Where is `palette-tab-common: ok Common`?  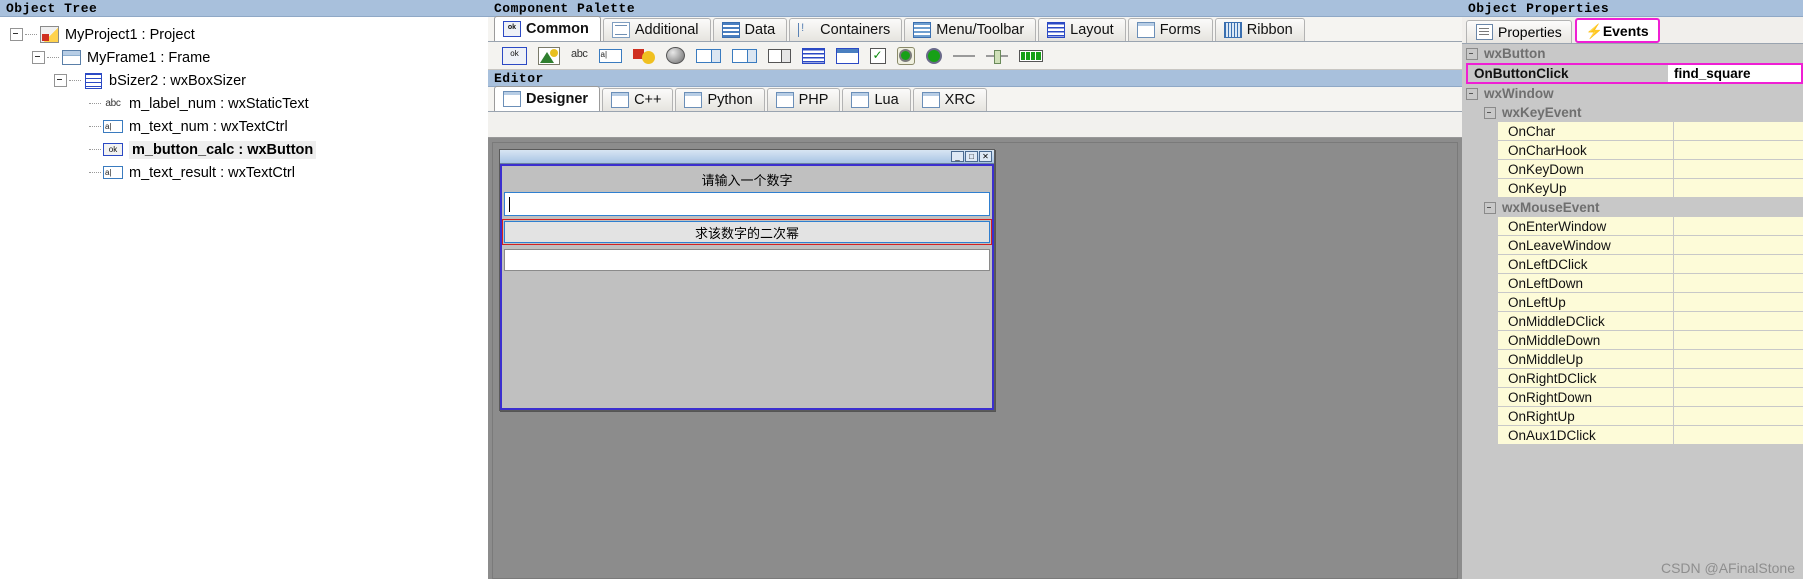
palette-tab-common: ok Common is located at coordinates (547, 28).